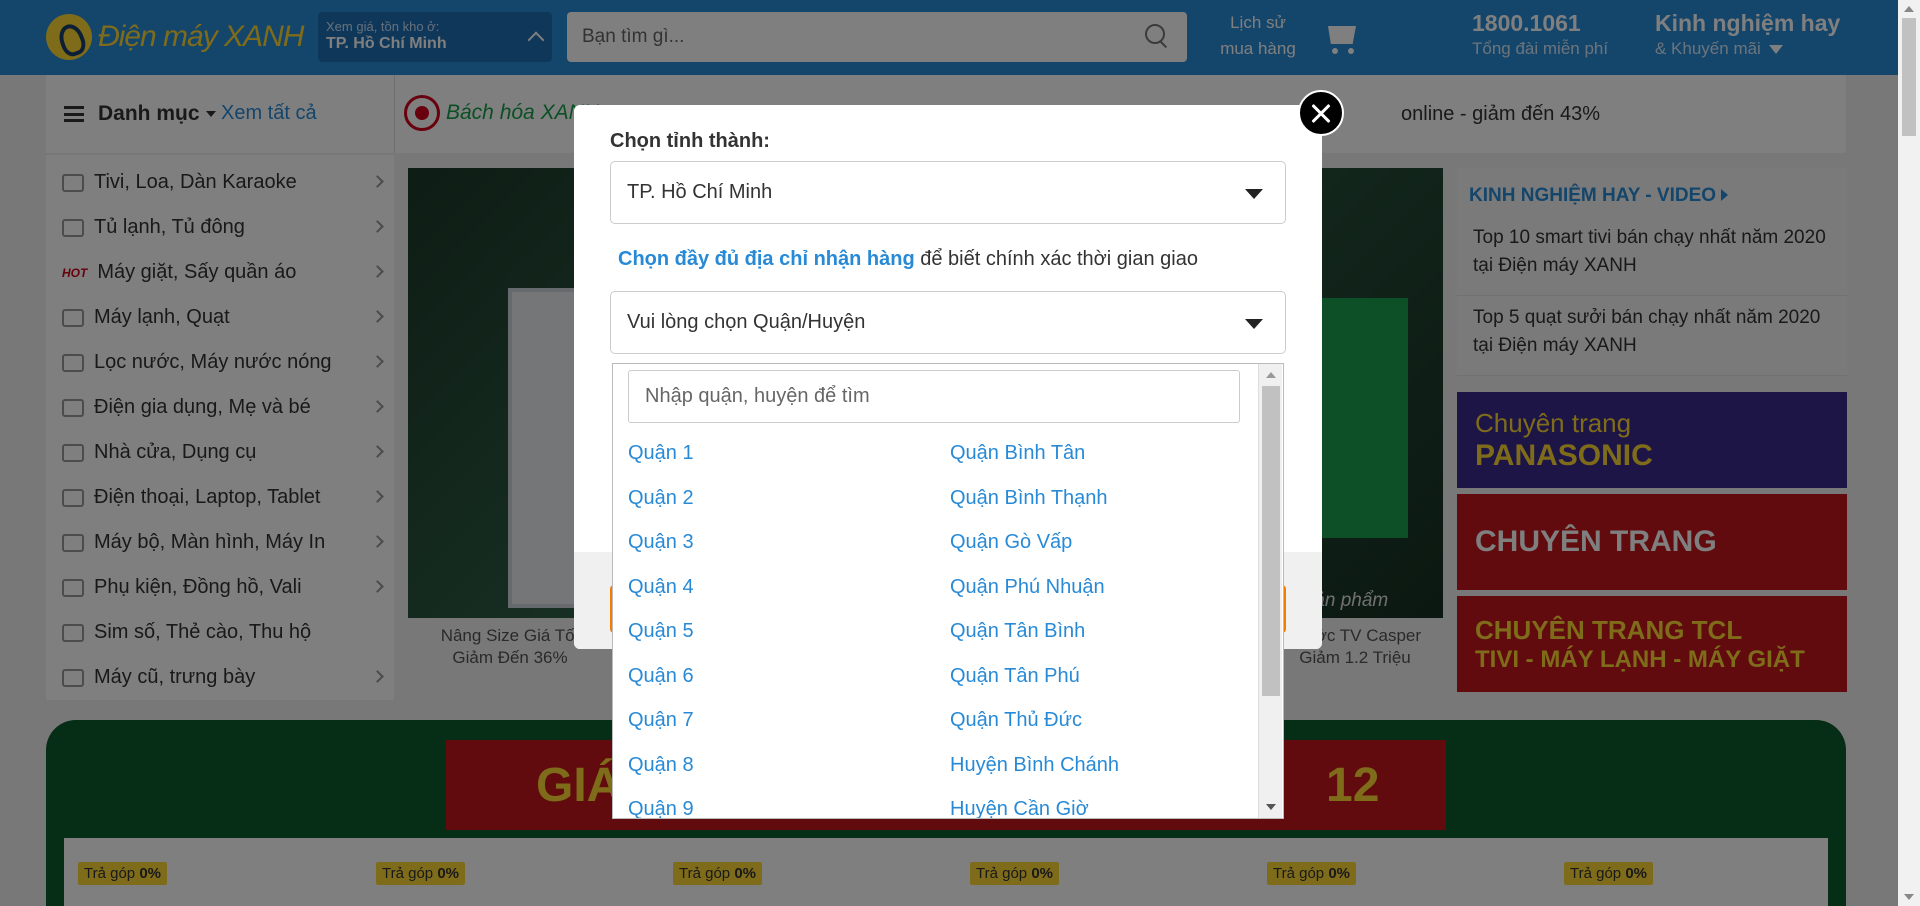 The image size is (1920, 906). What do you see at coordinates (1017, 631) in the screenshot?
I see `district-option: Quận Tân Bình` at bounding box center [1017, 631].